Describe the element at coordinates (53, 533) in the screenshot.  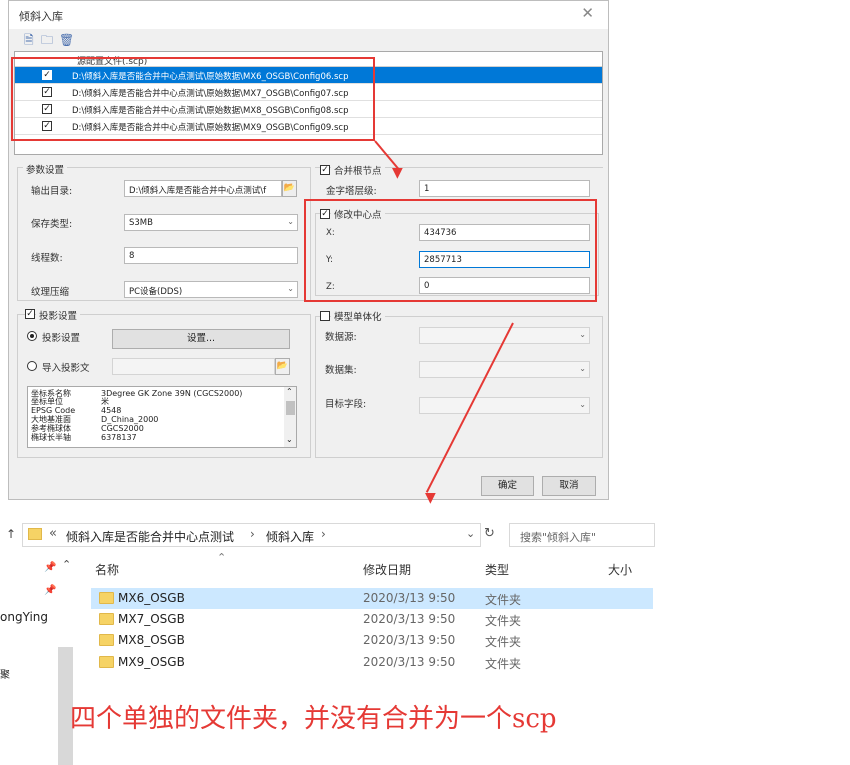
I see `breadcrumb-prefix: «` at that location.